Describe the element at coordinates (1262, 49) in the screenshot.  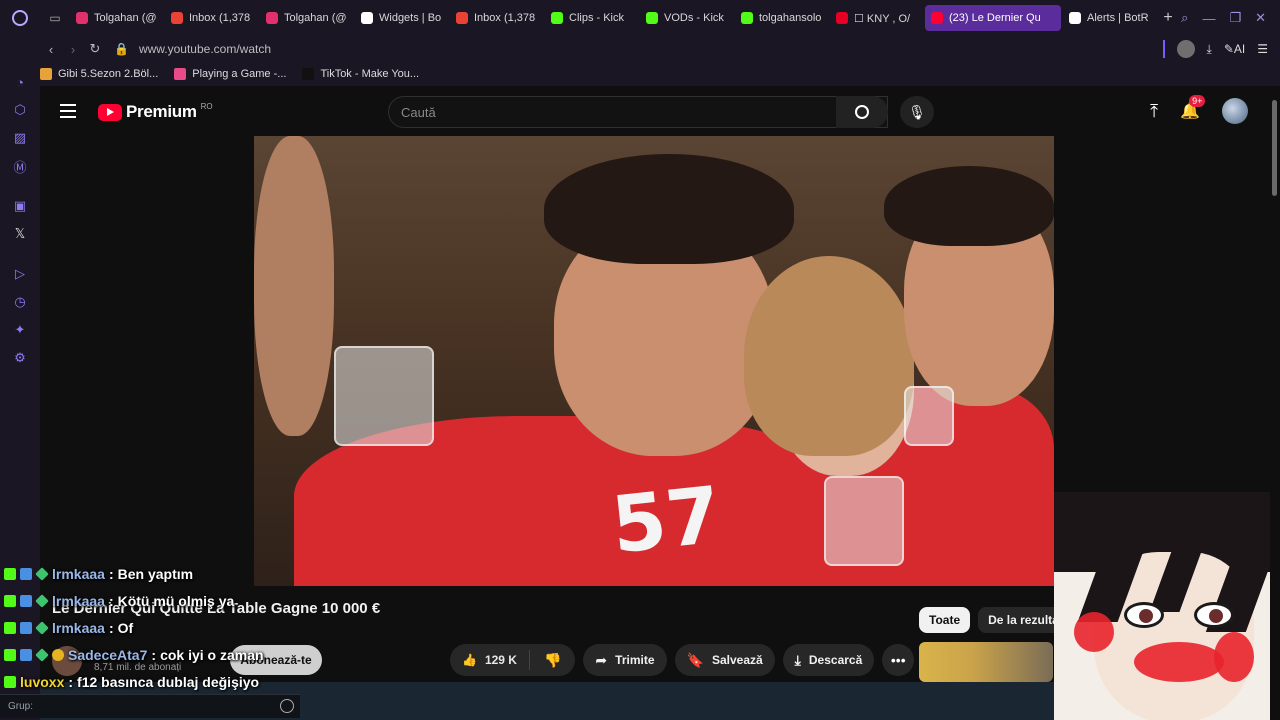
I see `menu-icon: ☰` at that location.